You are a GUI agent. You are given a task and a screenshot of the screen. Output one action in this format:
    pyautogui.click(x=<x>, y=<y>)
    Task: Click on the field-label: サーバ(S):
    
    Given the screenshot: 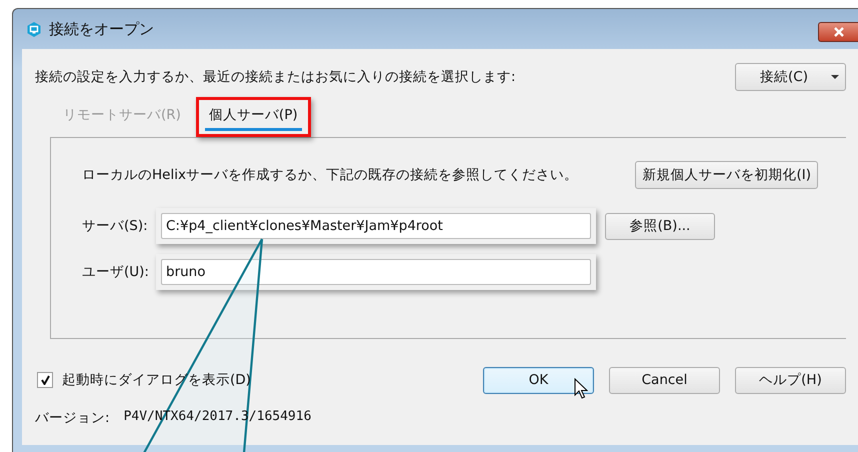 What is the action you would take?
    pyautogui.click(x=115, y=226)
    